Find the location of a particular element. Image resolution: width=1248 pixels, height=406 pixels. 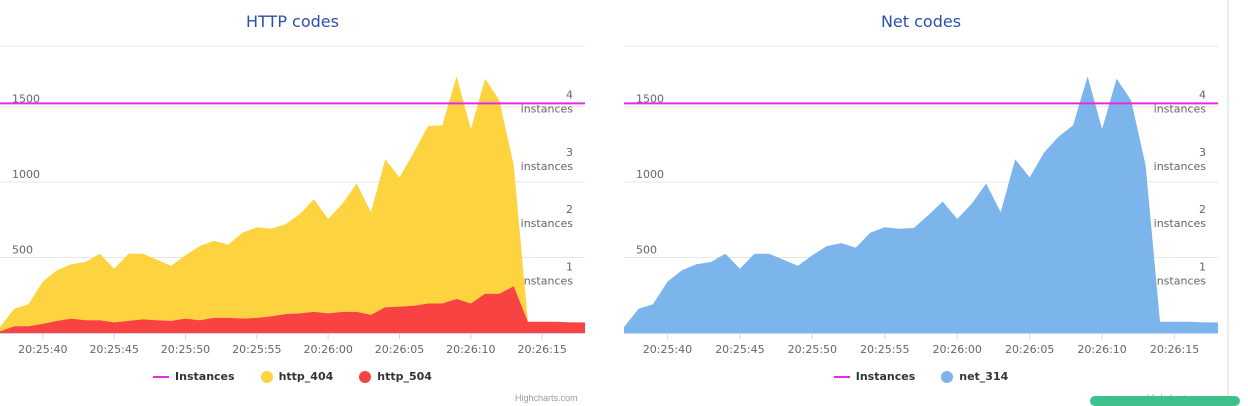

notification-chip is located at coordinates (1165, 401).